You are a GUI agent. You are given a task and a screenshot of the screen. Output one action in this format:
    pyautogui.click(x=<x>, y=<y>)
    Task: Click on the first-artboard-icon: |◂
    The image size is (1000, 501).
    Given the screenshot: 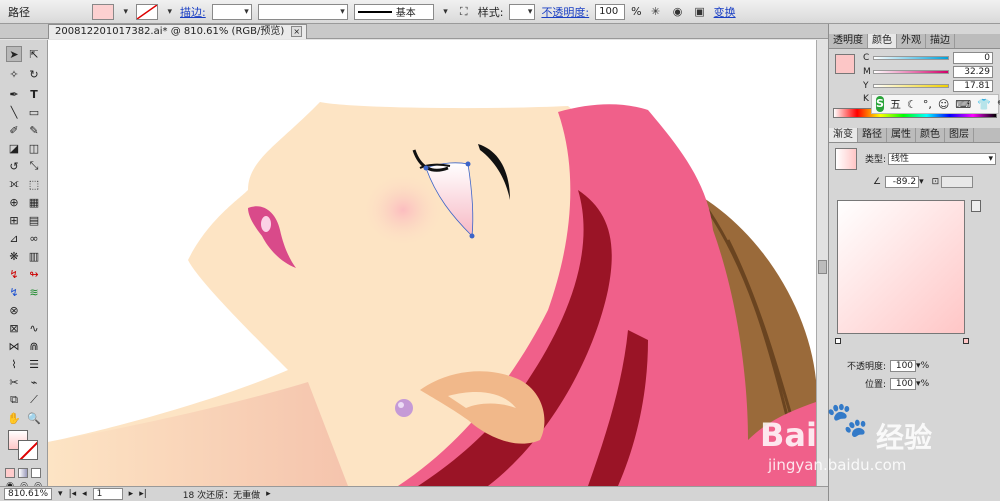 What is the action you would take?
    pyautogui.click(x=73, y=494)
    